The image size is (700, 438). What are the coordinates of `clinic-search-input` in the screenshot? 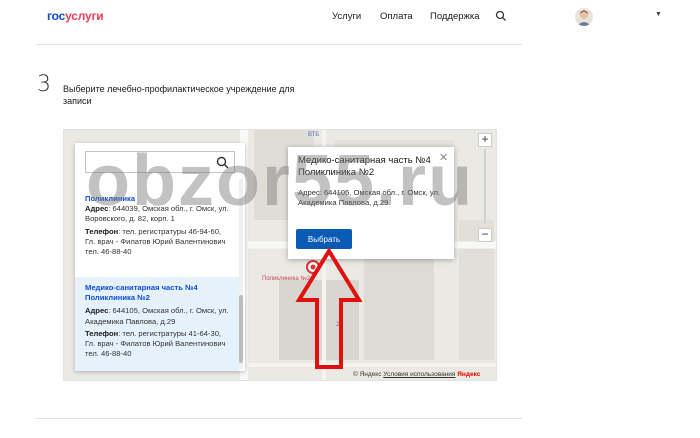 It's located at (152, 163).